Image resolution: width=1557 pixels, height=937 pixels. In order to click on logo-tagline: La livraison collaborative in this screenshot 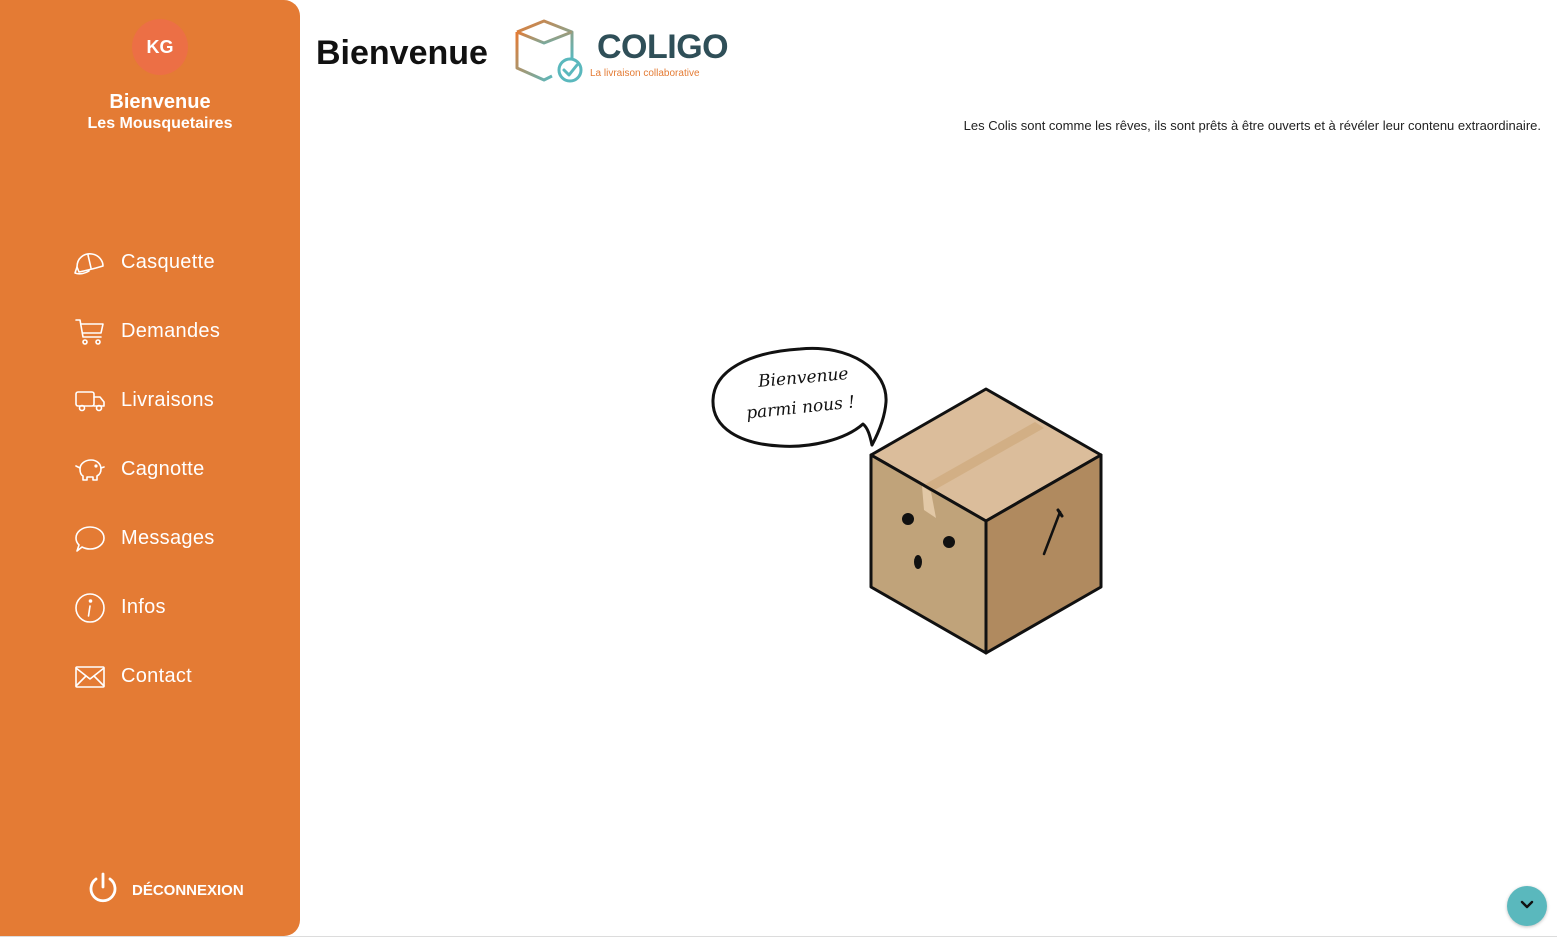, I will do `click(645, 73)`.